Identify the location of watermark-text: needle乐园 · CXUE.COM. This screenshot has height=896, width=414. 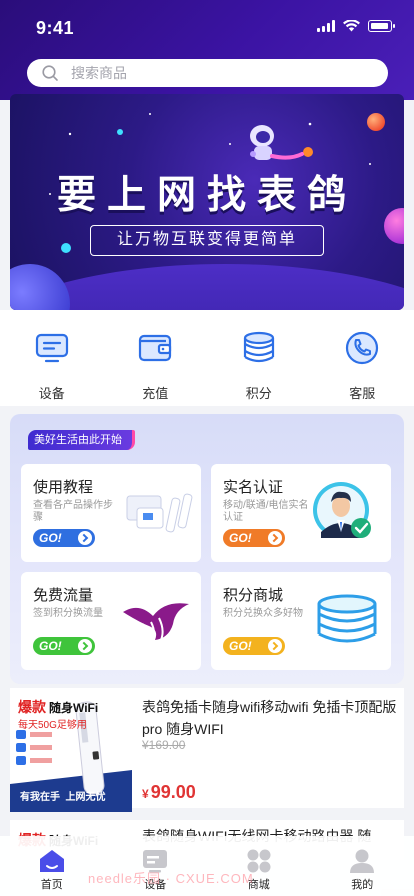
(171, 878).